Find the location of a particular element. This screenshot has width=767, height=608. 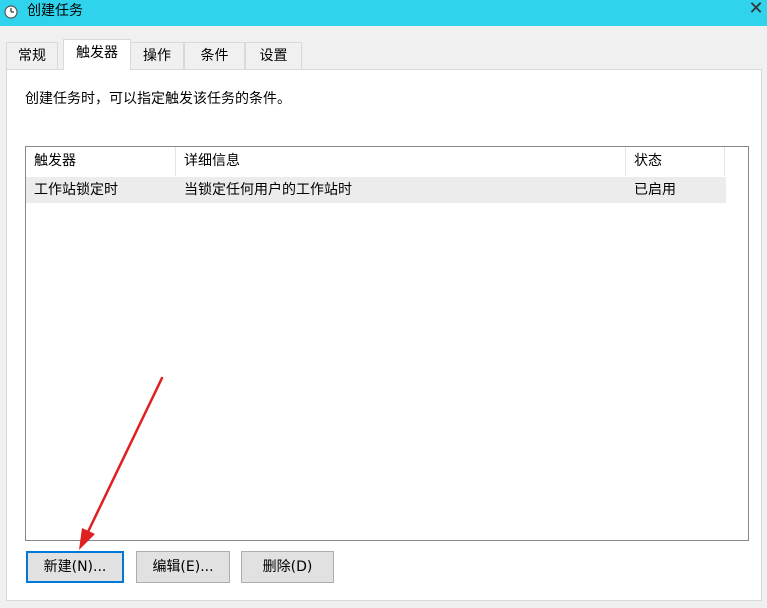

tab-general: 常规 is located at coordinates (32, 55).